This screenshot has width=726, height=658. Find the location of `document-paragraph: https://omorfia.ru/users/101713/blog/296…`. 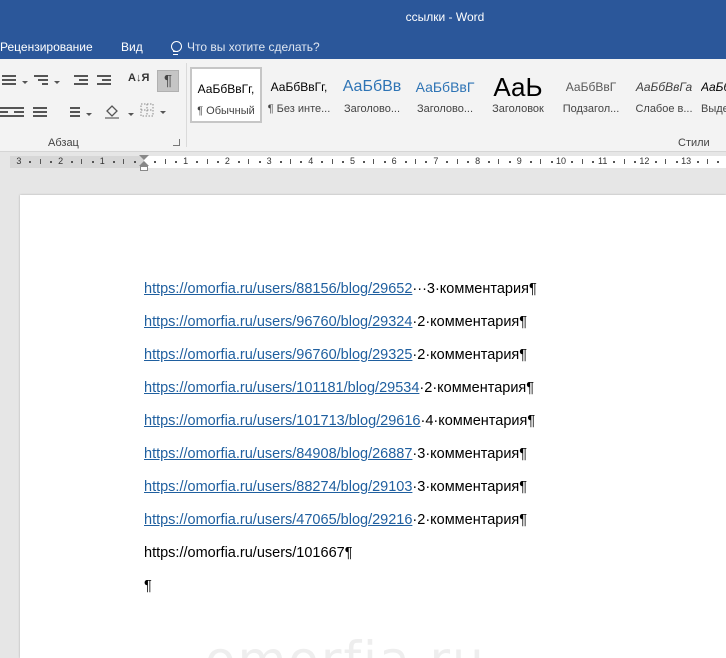

document-paragraph: https://omorfia.ru/users/101713/blog/296… is located at coordinates (339, 421).